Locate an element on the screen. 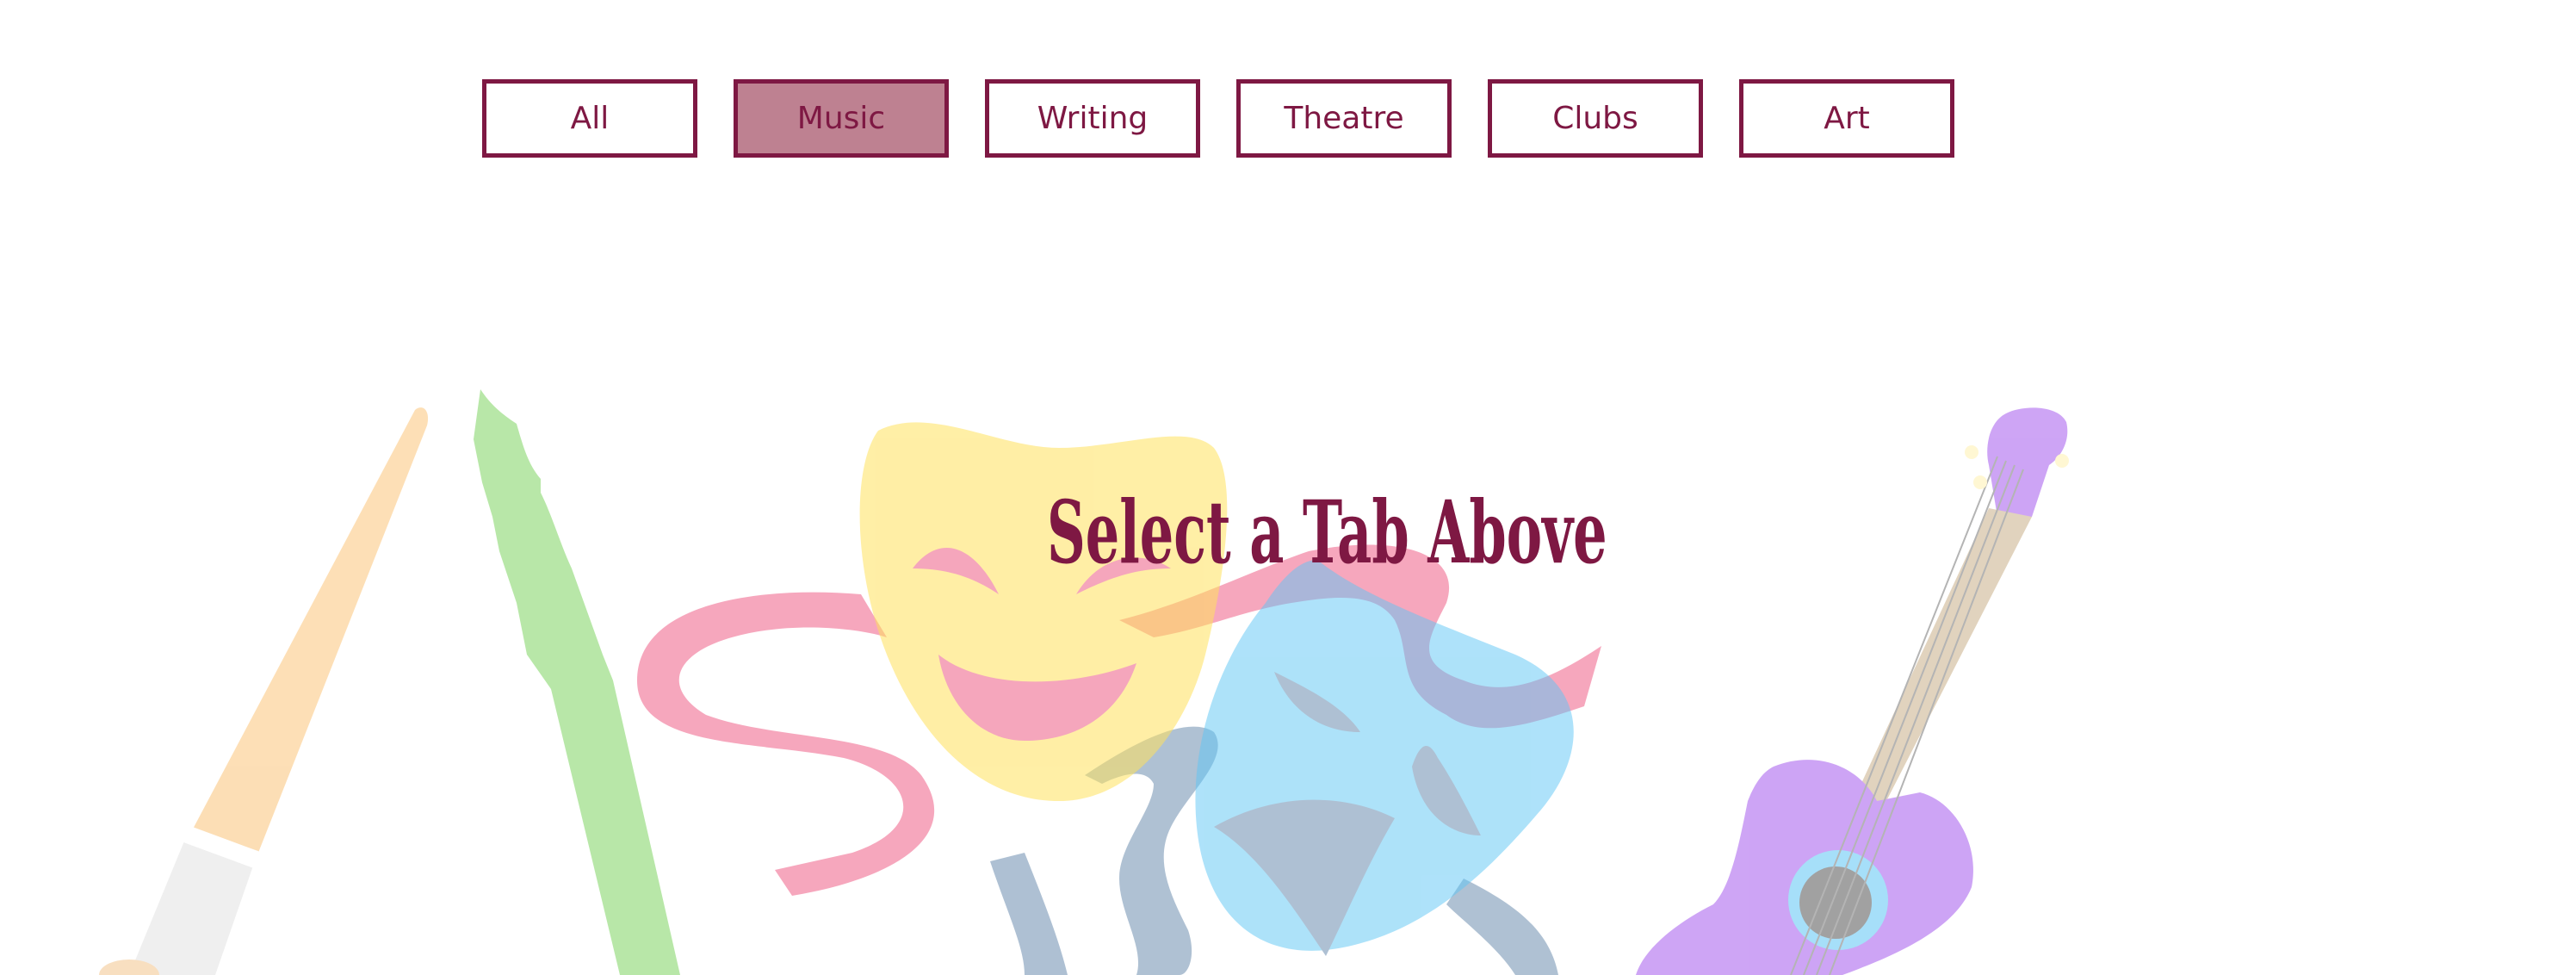 Image resolution: width=2576 pixels, height=975 pixels. tab-label: Clubs is located at coordinates (1595, 118).